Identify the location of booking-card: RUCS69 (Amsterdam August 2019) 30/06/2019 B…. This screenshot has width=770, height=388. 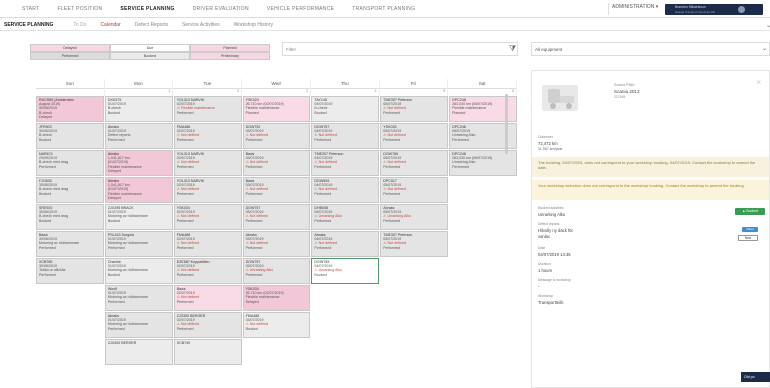
(70, 109).